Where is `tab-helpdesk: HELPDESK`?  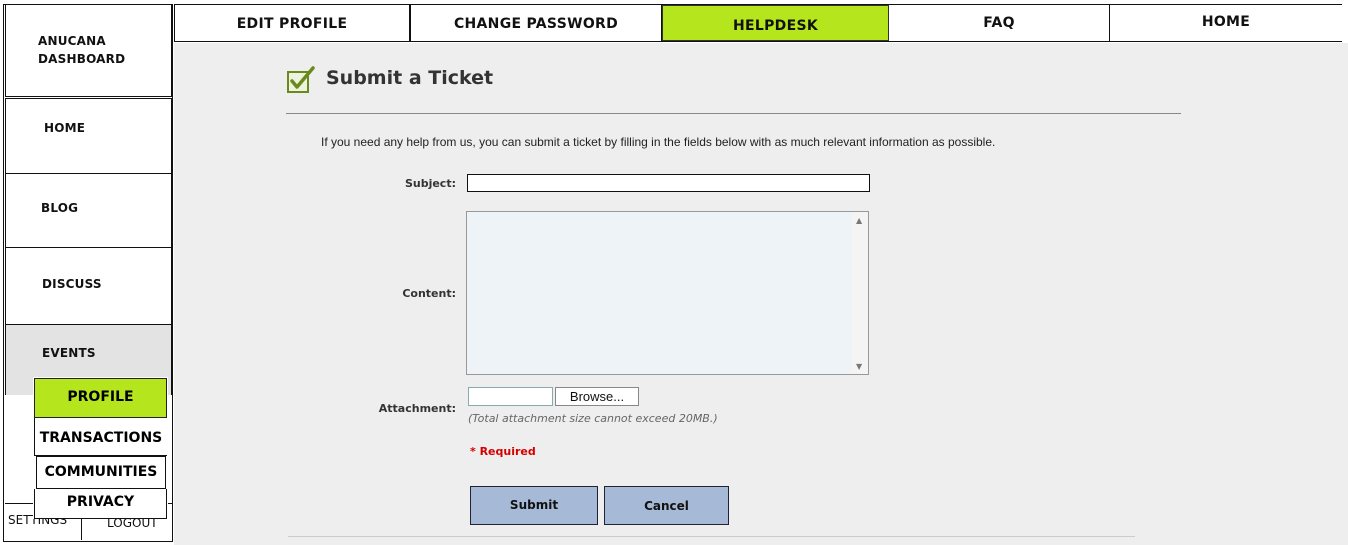
tab-helpdesk: HELPDESK is located at coordinates (775, 23).